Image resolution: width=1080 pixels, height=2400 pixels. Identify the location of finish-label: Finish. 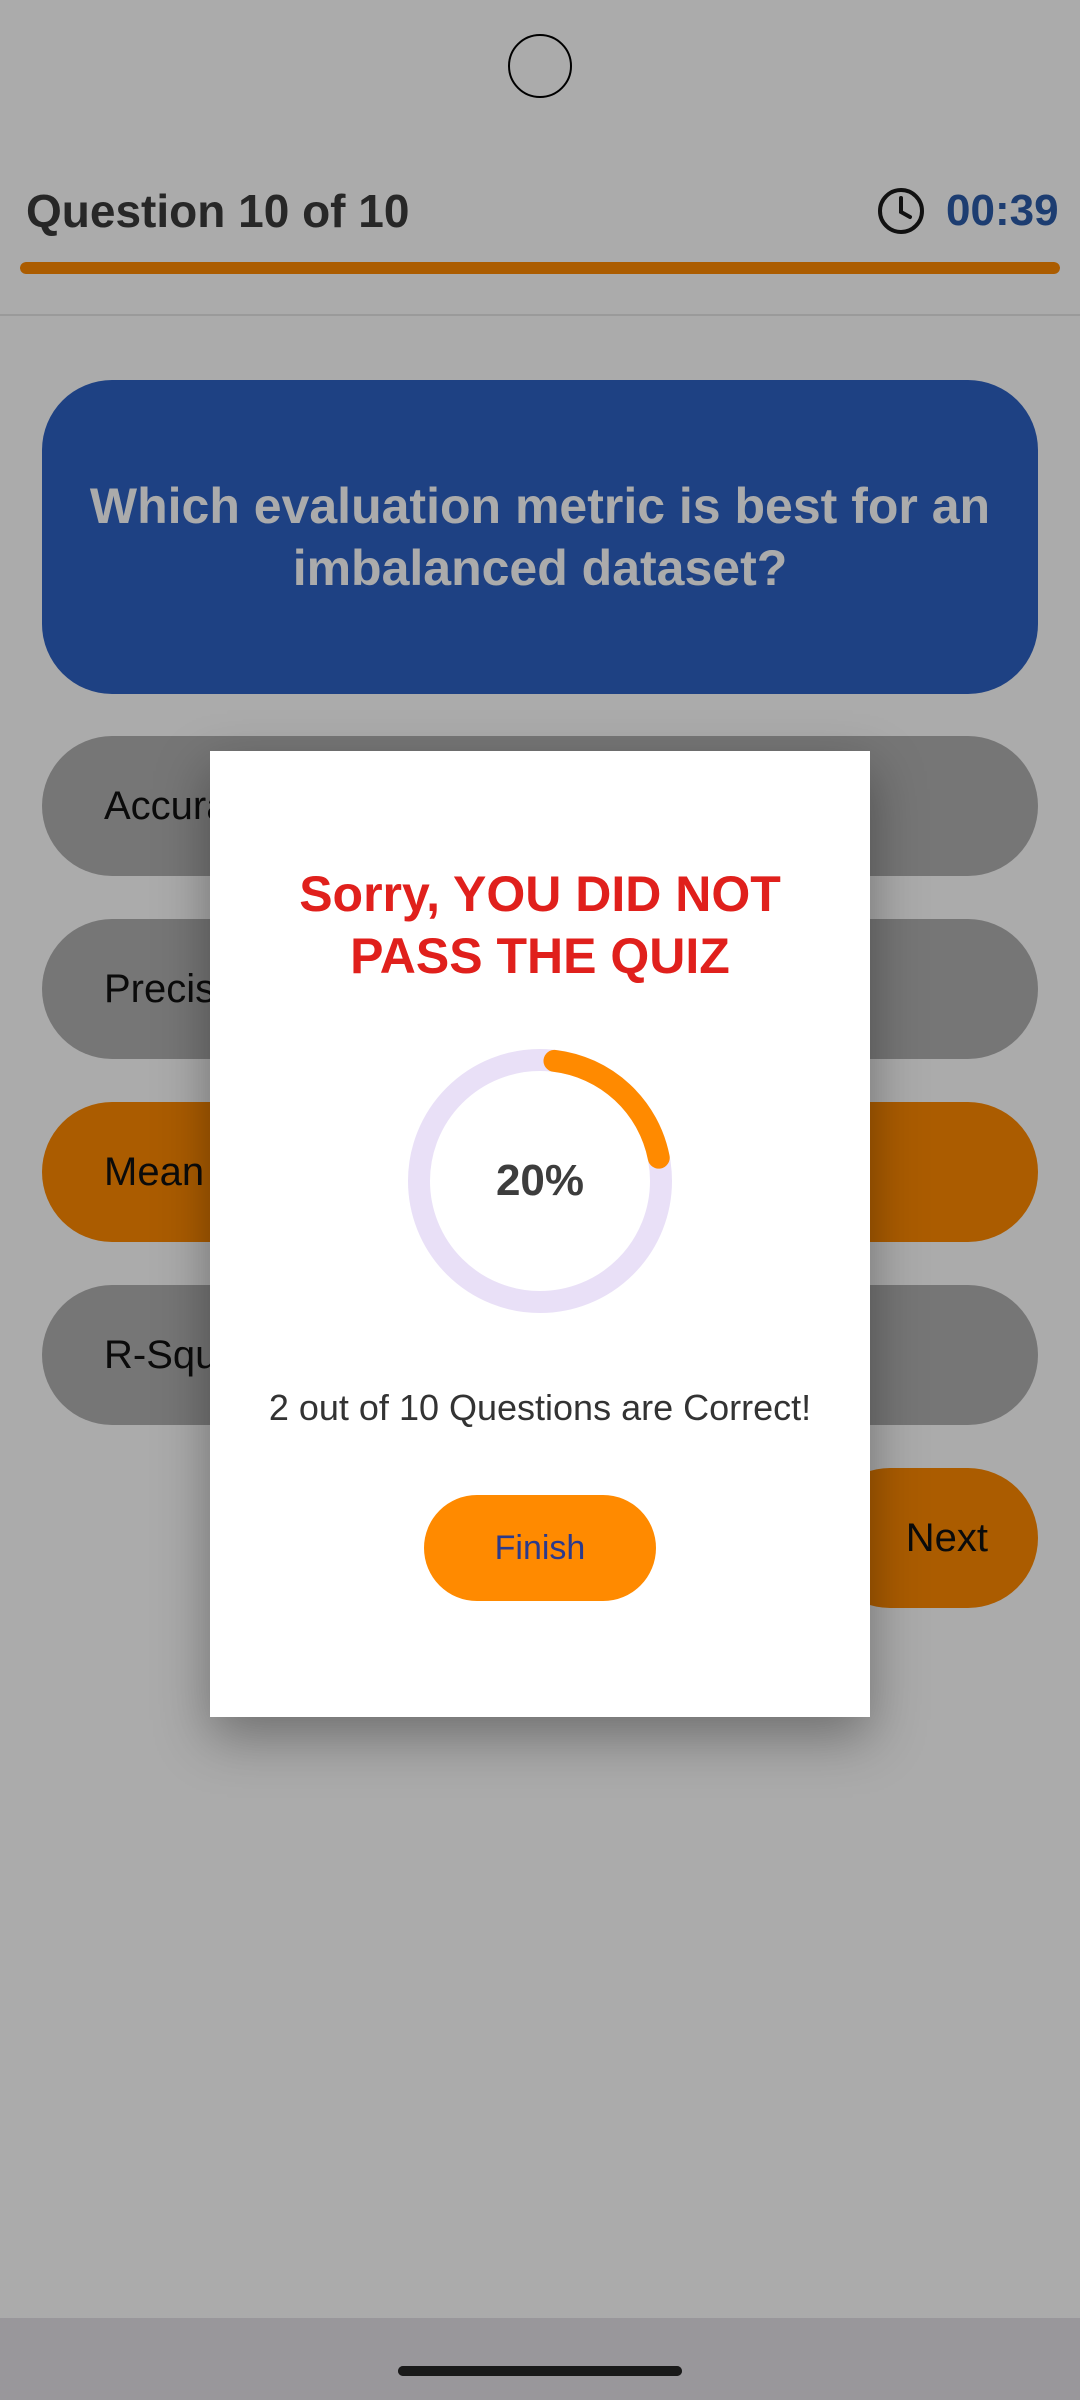
(540, 1547).